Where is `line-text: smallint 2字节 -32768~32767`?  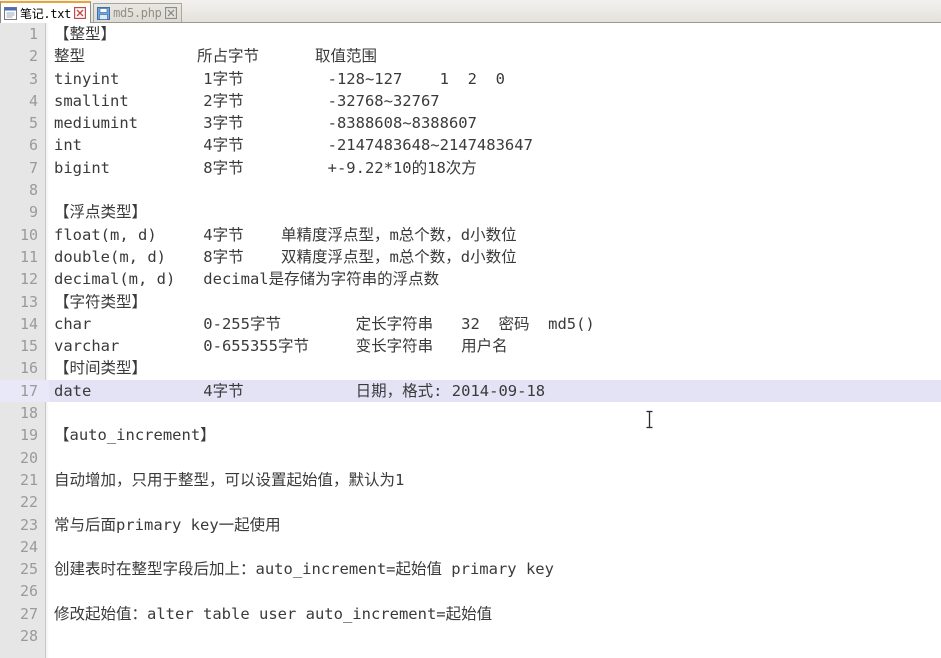 line-text: smallint 2字节 -32768~32767 is located at coordinates (247, 100).